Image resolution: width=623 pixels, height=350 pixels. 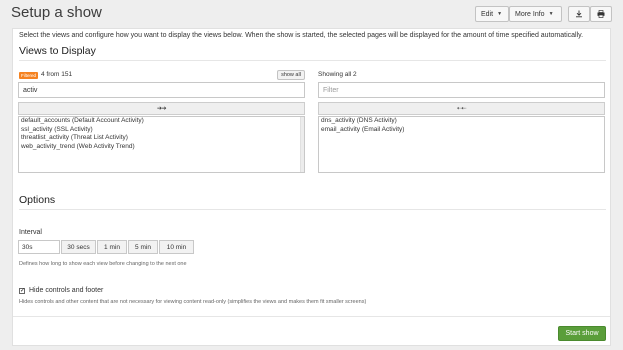 I want to click on more-info-button: More Info ▼, so click(x=535, y=14).